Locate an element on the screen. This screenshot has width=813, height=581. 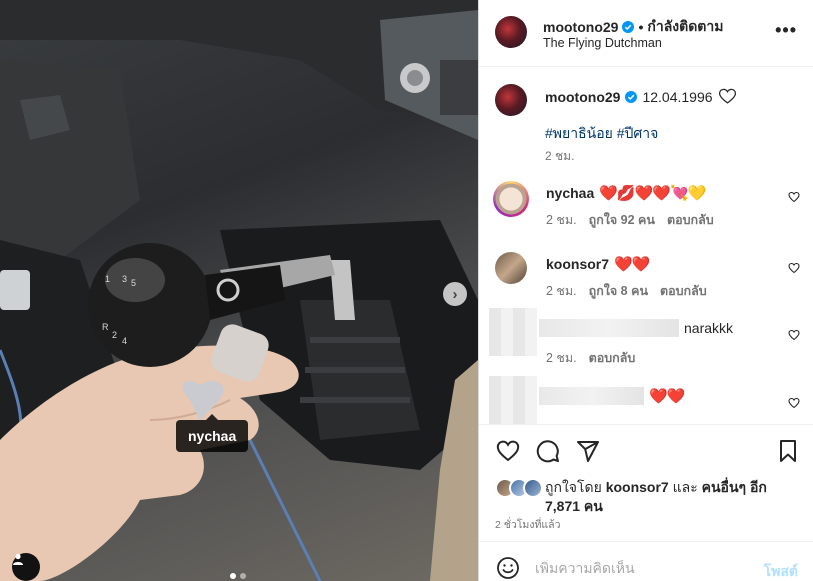
comment-row: koonsor7 ❤️❤️ 2 ชม. ถูกใจ 8 คน ตอบกลับ is located at coordinates (646, 282).